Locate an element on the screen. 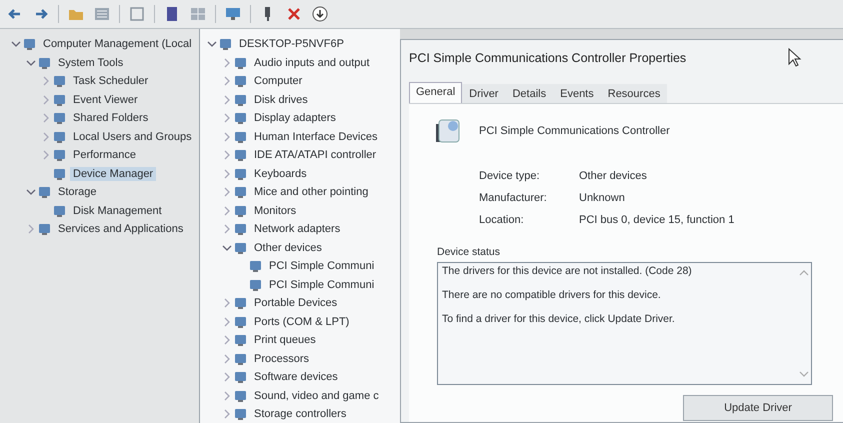 Image resolution: width=843 pixels, height=423 pixels. monitor-icon is located at coordinates (233, 14).